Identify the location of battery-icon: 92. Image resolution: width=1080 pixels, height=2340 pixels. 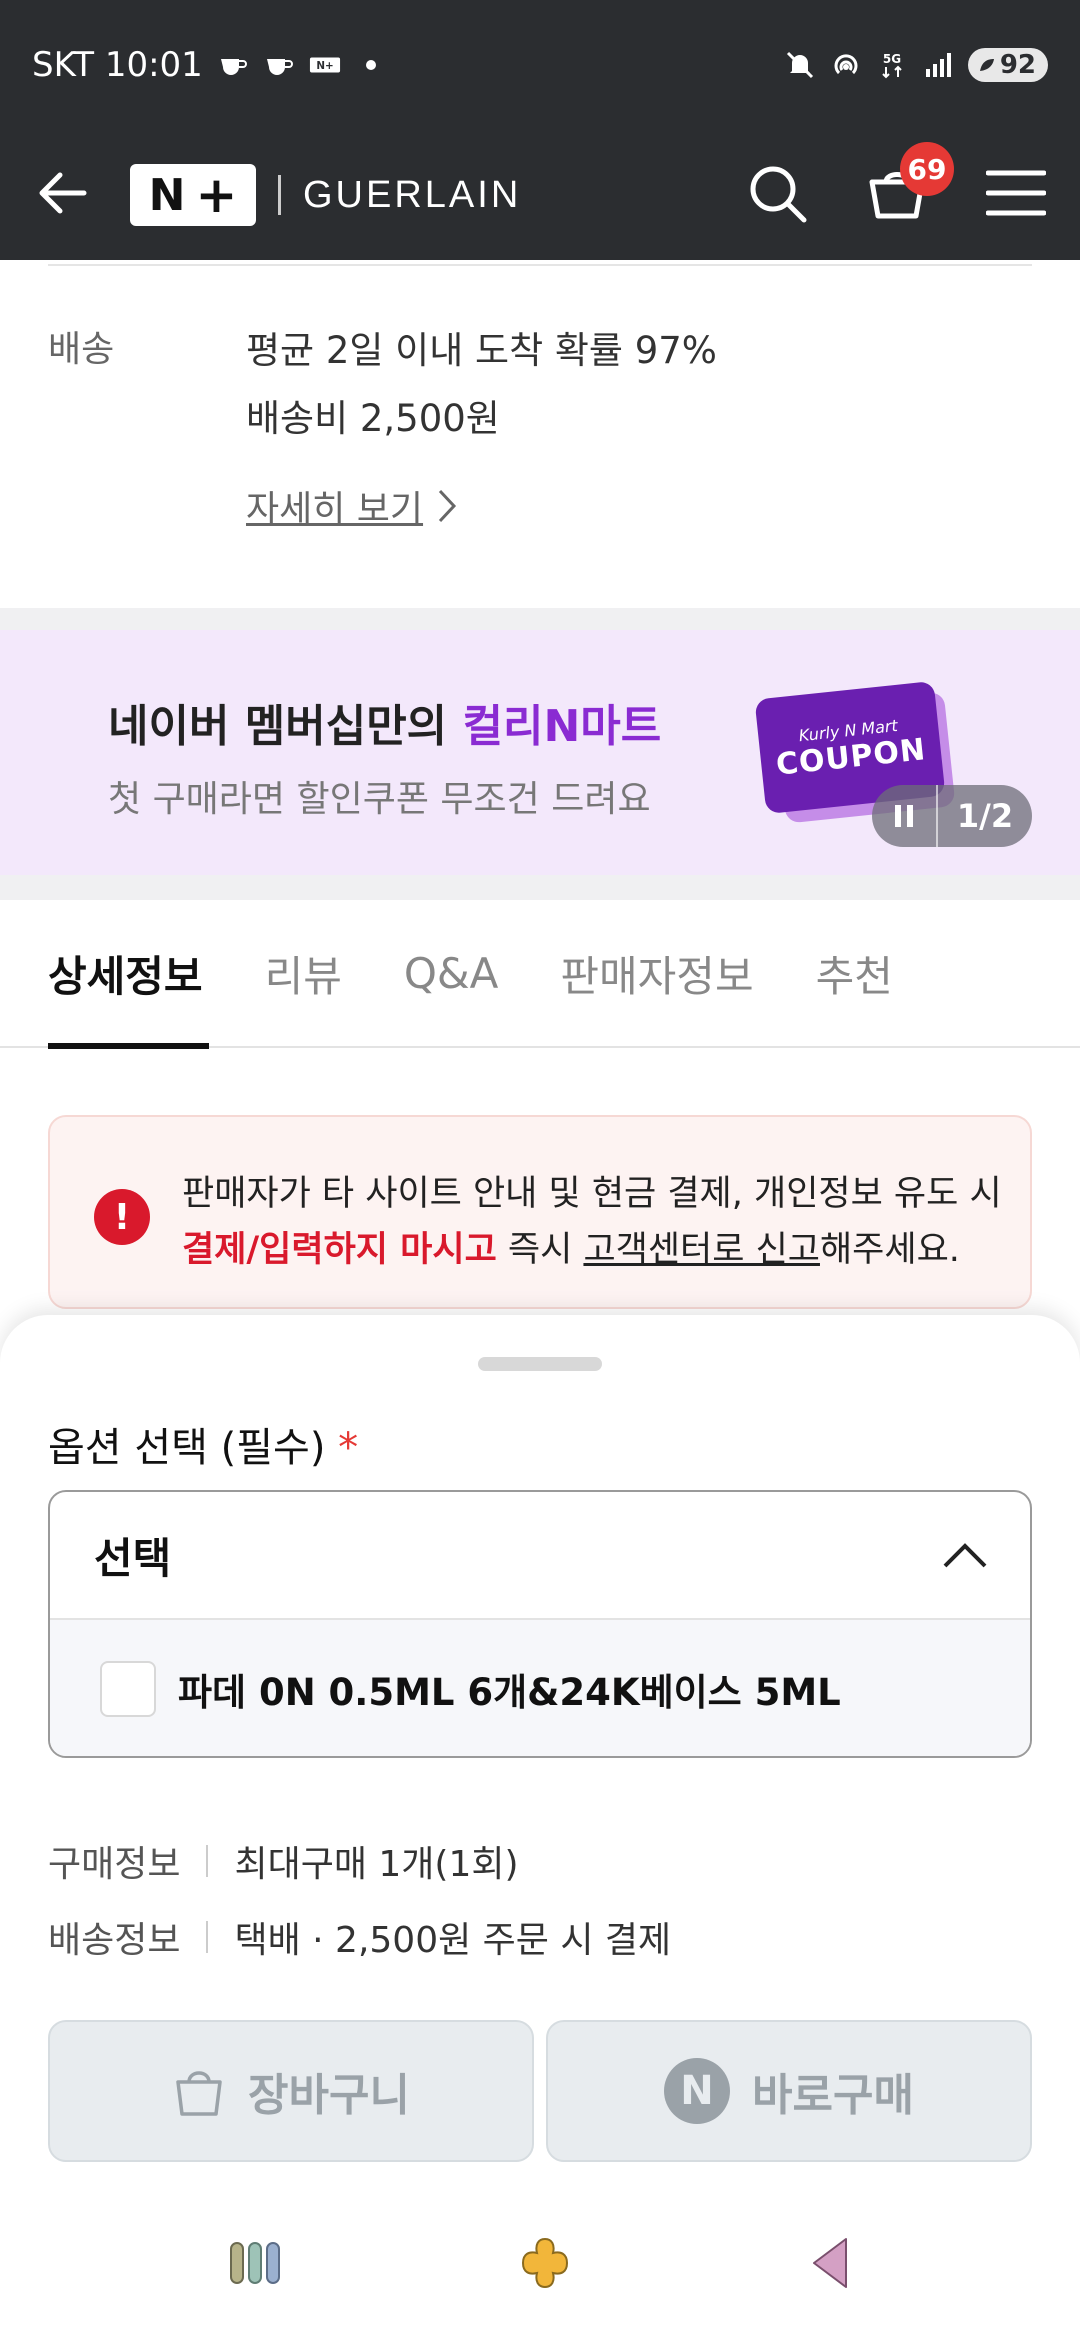
(1007, 65).